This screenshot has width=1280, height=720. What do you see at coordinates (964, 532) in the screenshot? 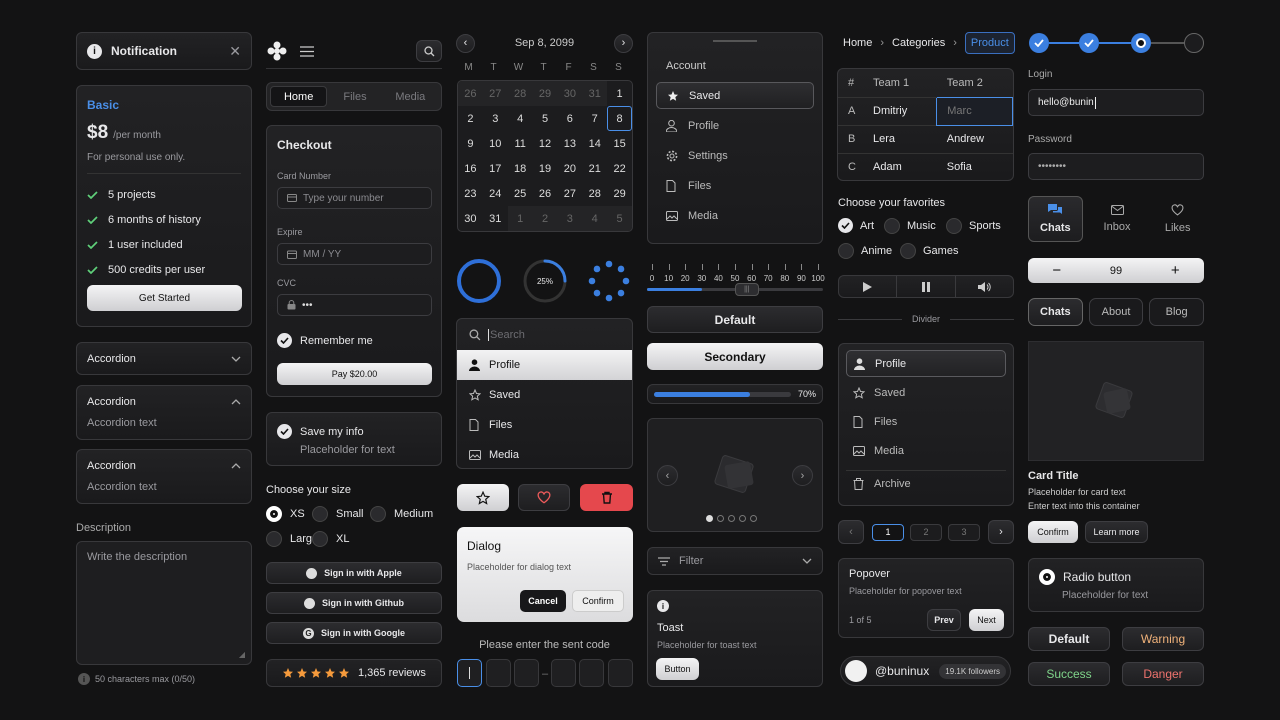
I see `page-3-button: 3` at bounding box center [964, 532].